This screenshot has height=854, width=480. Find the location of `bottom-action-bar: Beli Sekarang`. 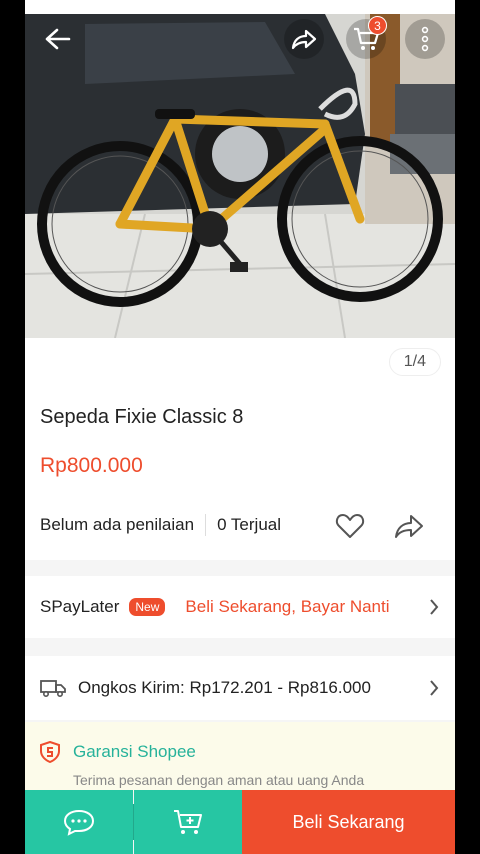

bottom-action-bar: Beli Sekarang is located at coordinates (240, 822).